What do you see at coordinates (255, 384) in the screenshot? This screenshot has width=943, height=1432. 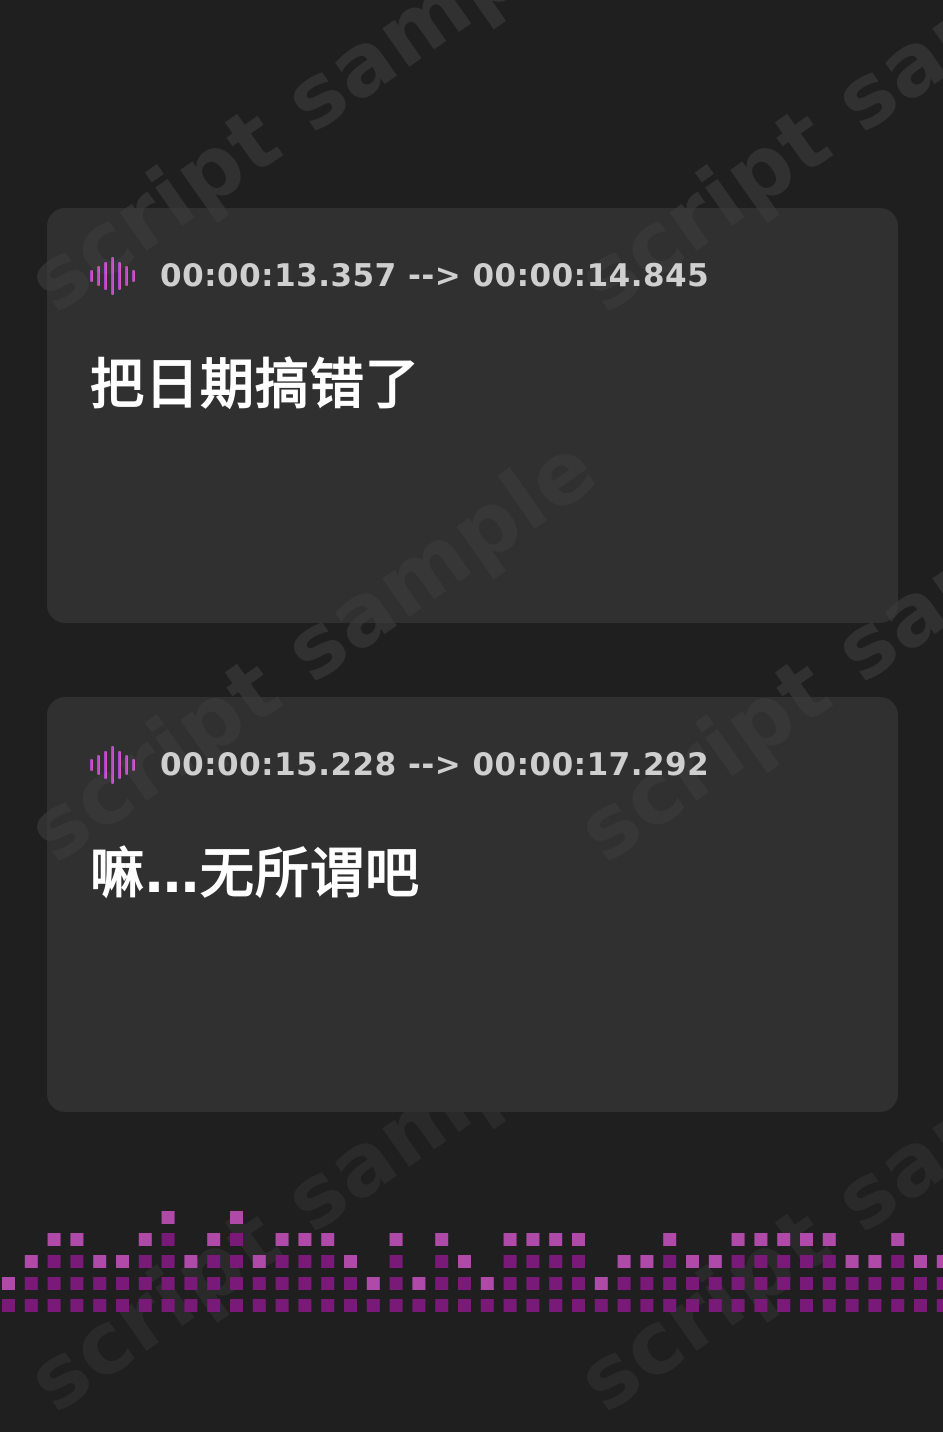 I see `cue-text: 把日期搞错了` at bounding box center [255, 384].